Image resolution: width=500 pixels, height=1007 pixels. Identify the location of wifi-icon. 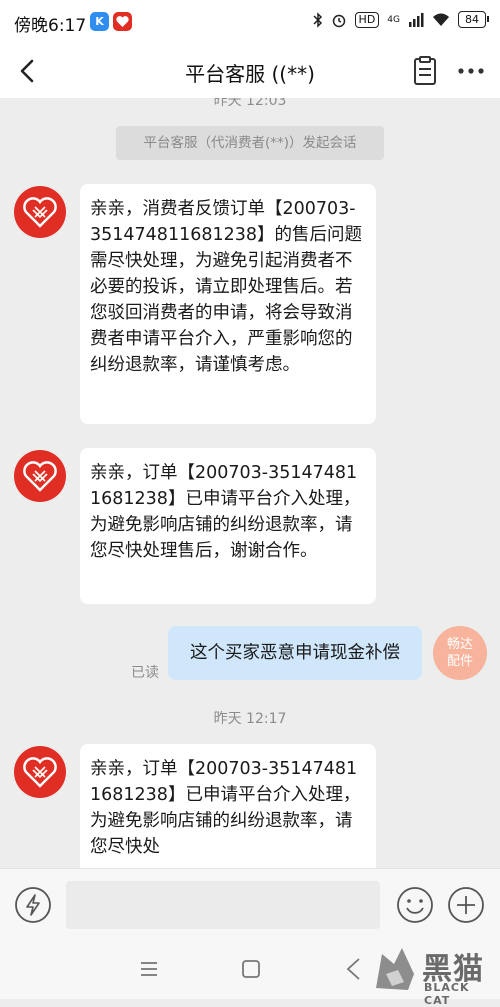
(441, 19).